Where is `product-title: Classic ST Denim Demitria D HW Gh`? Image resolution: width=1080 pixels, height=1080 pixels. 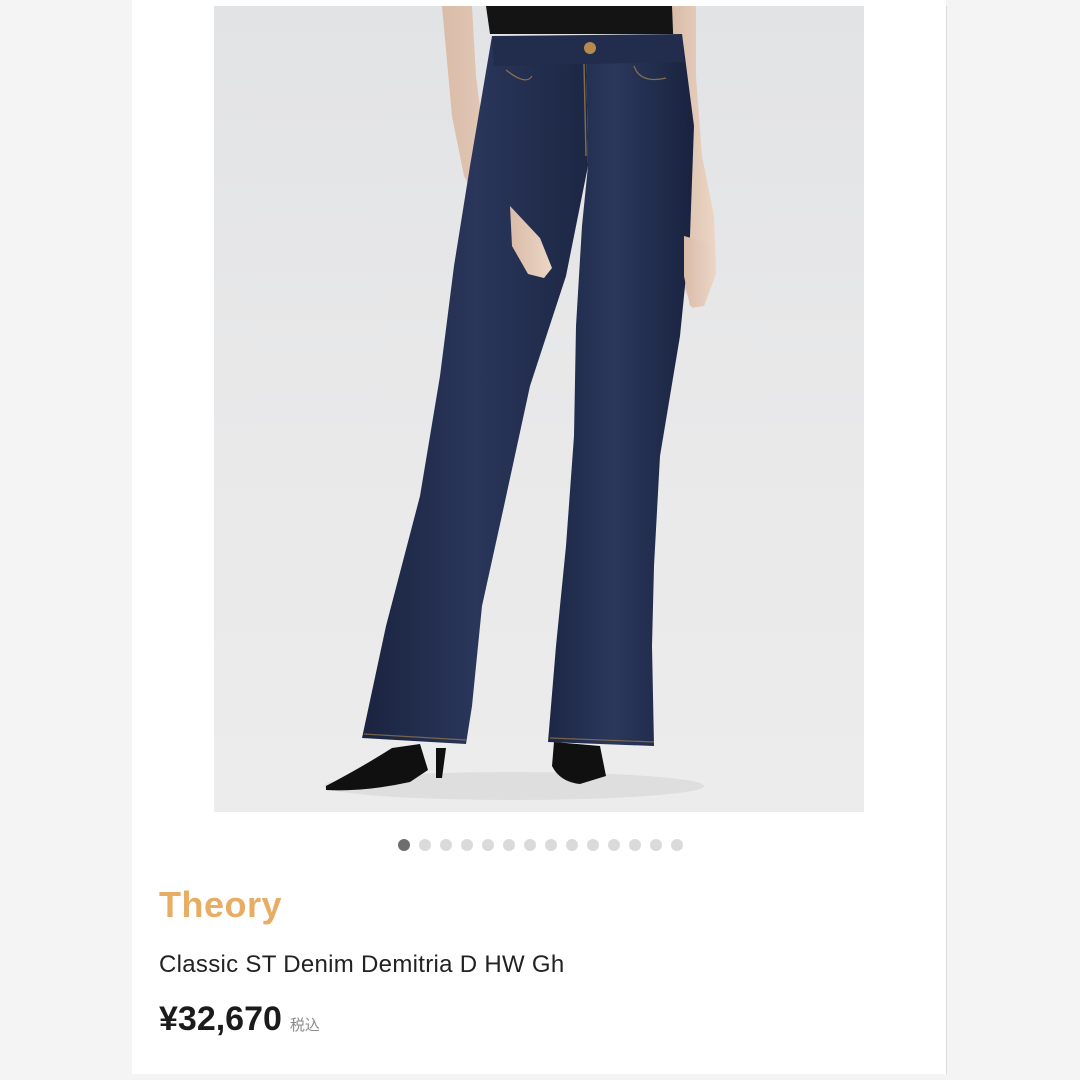 product-title: Classic ST Denim Demitria D HW Gh is located at coordinates (362, 964).